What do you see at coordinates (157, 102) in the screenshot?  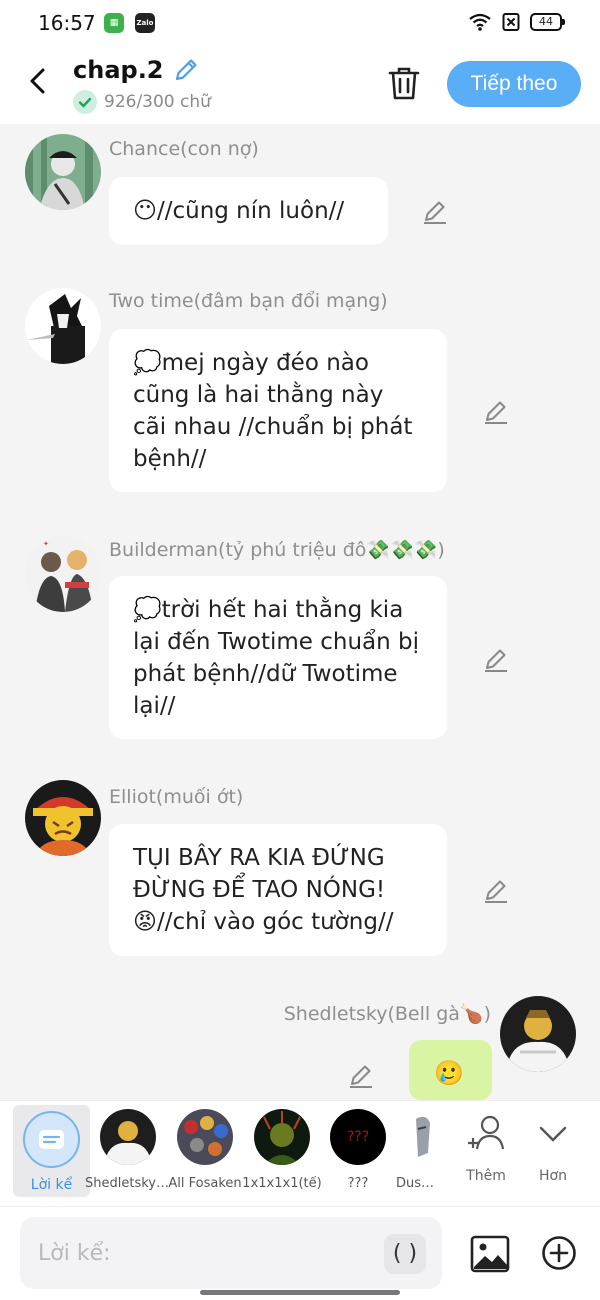 I see `word-count: 926/300 chữ` at bounding box center [157, 102].